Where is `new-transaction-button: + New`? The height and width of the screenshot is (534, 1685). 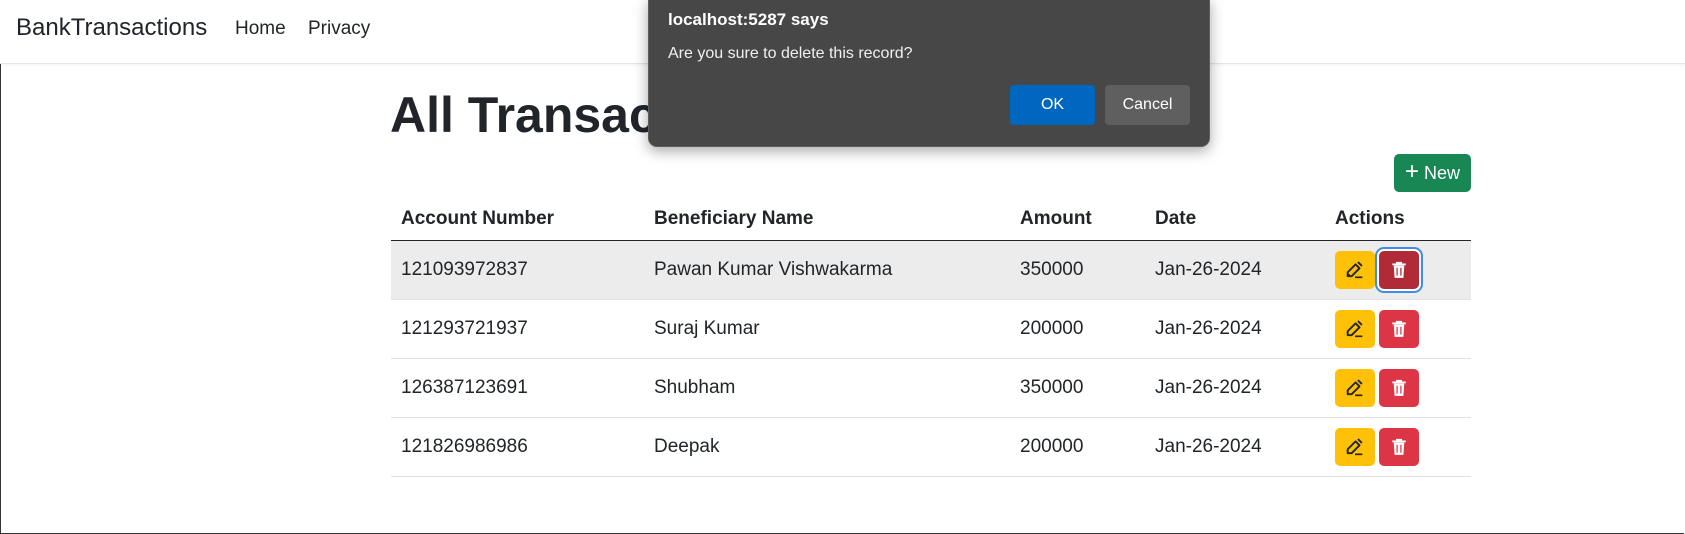 new-transaction-button: + New is located at coordinates (1432, 173).